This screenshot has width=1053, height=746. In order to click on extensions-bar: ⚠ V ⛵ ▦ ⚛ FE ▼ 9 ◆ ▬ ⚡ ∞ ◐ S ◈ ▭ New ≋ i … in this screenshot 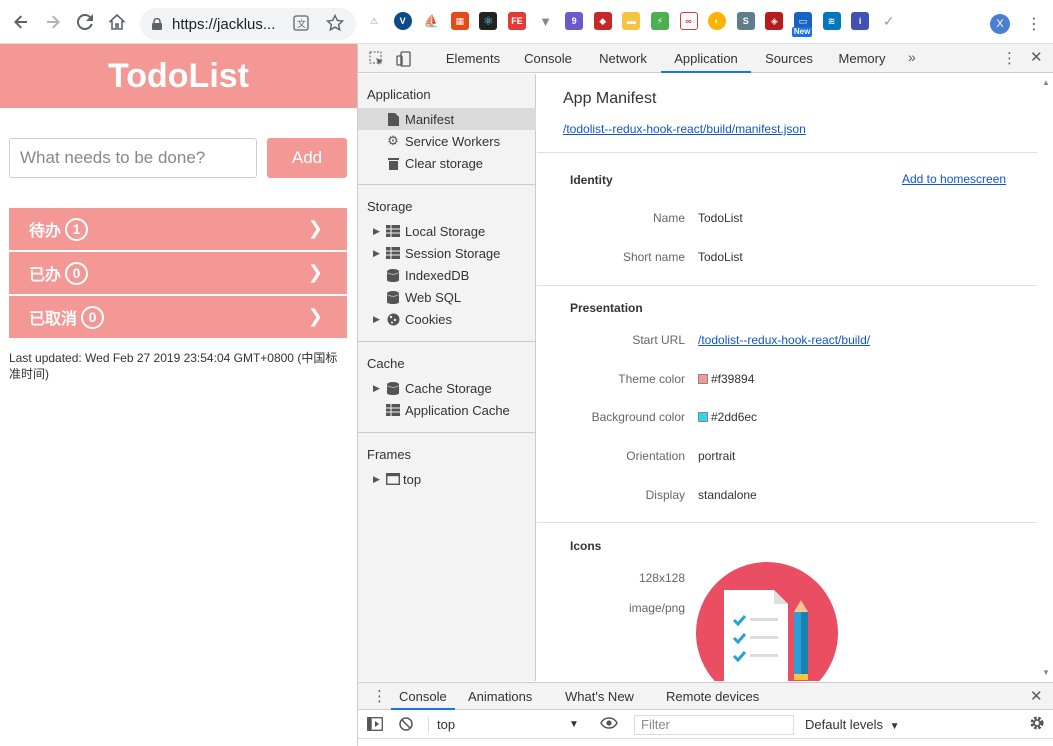, I will do `click(636, 24)`.